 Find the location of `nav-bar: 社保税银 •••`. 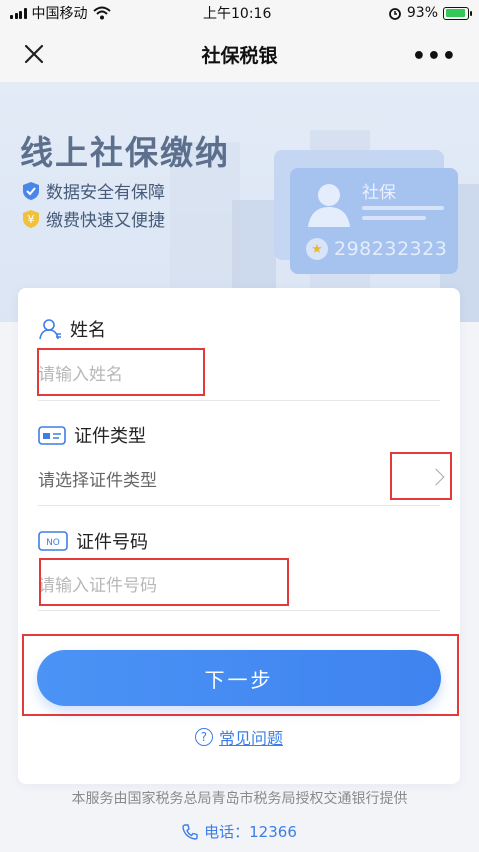

nav-bar: 社保税银 ••• is located at coordinates (239, 54).